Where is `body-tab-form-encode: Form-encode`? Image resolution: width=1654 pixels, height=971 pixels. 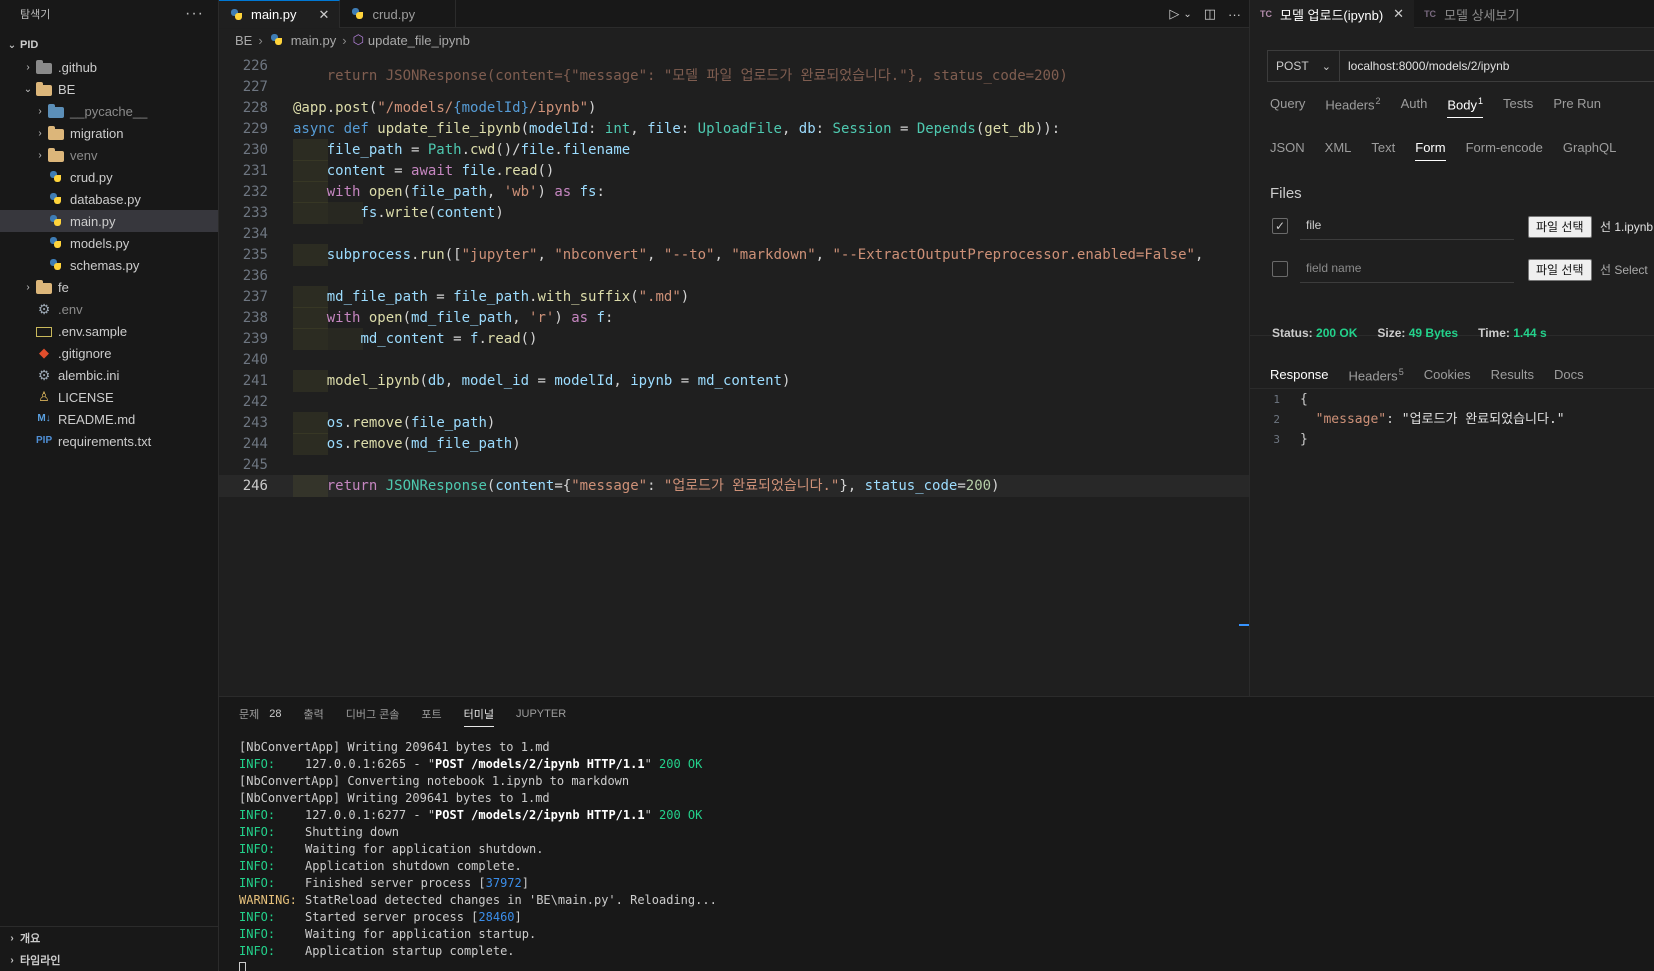 body-tab-form-encode: Form-encode is located at coordinates (1504, 147).